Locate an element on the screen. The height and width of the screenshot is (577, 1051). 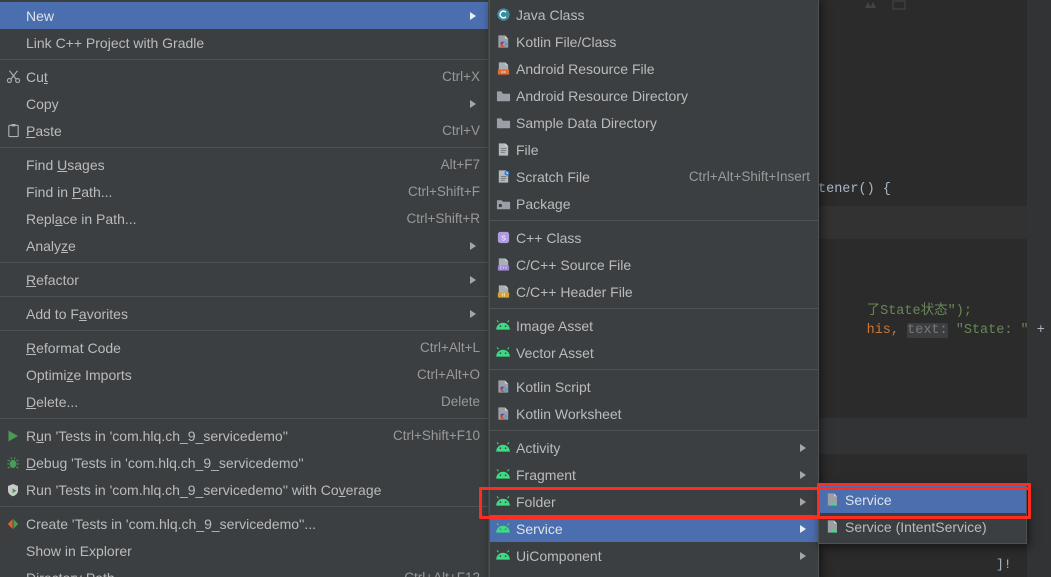
new-item-cpp-source-file-label: C/C++ Source File is located at coordinates (574, 264).